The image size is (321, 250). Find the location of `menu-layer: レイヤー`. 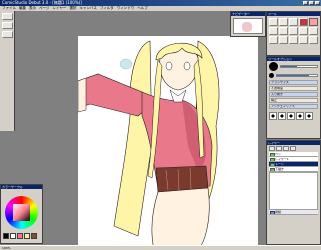

menu-layer: レイヤー is located at coordinates (59, 8).